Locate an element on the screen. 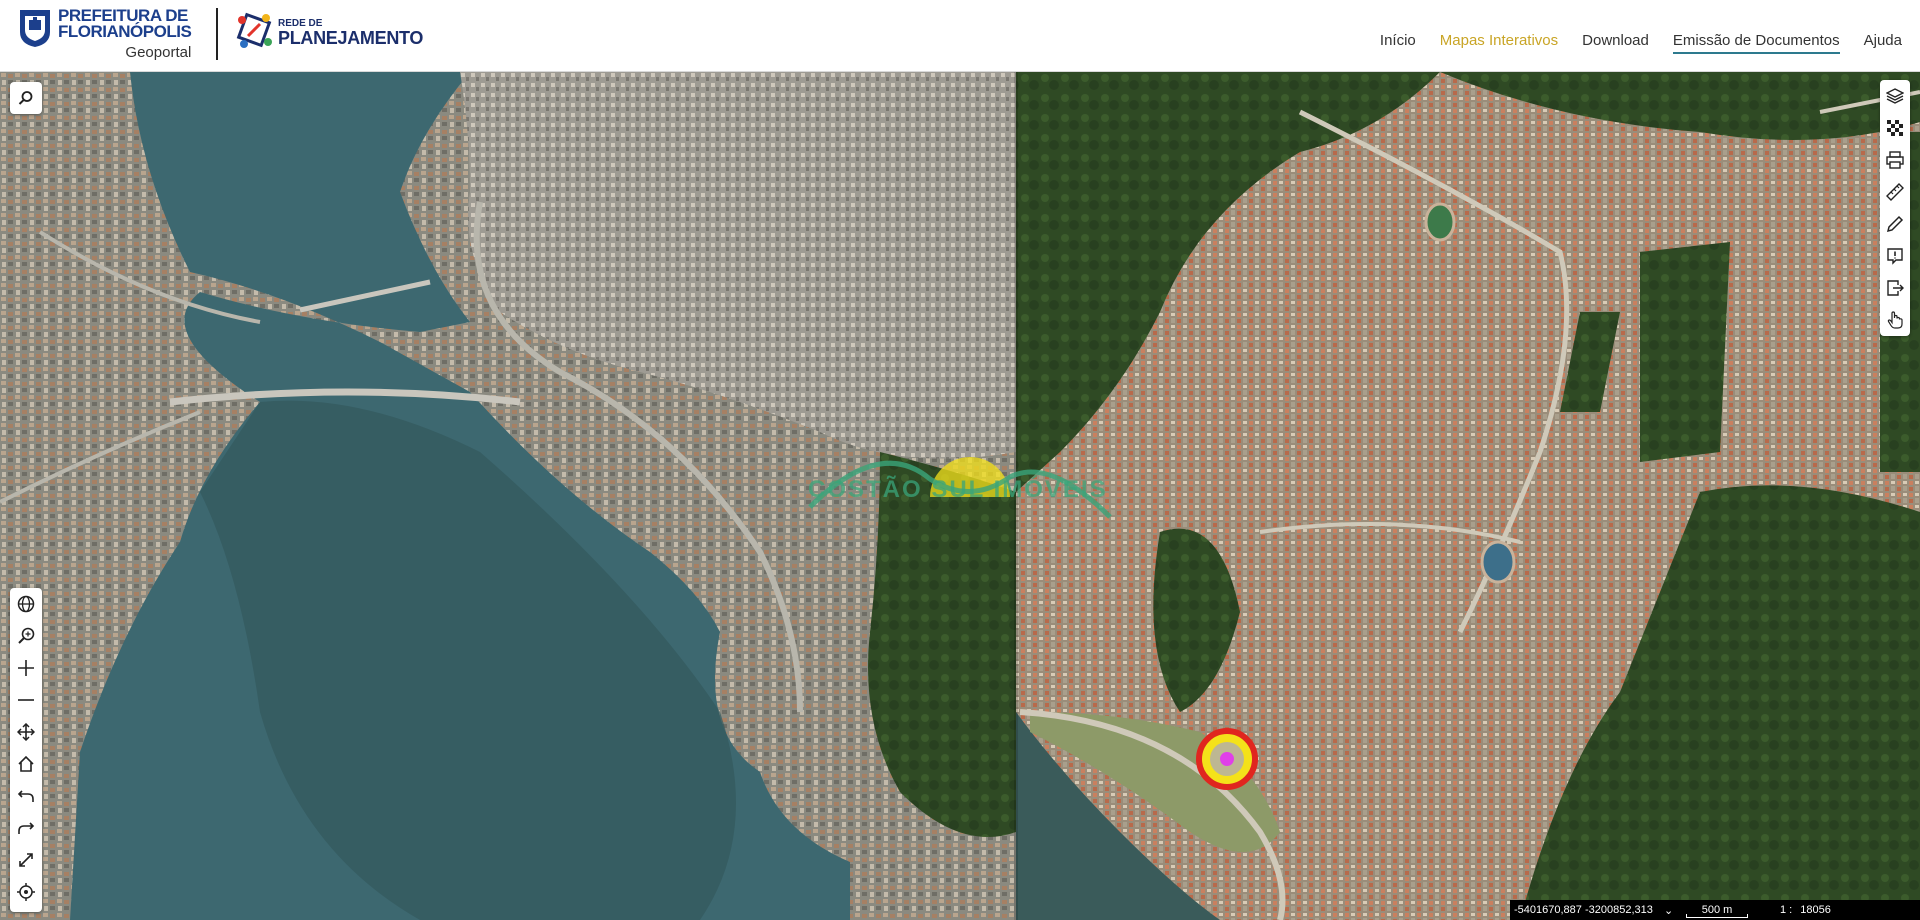  navigation-toolbar is located at coordinates (26, 750).